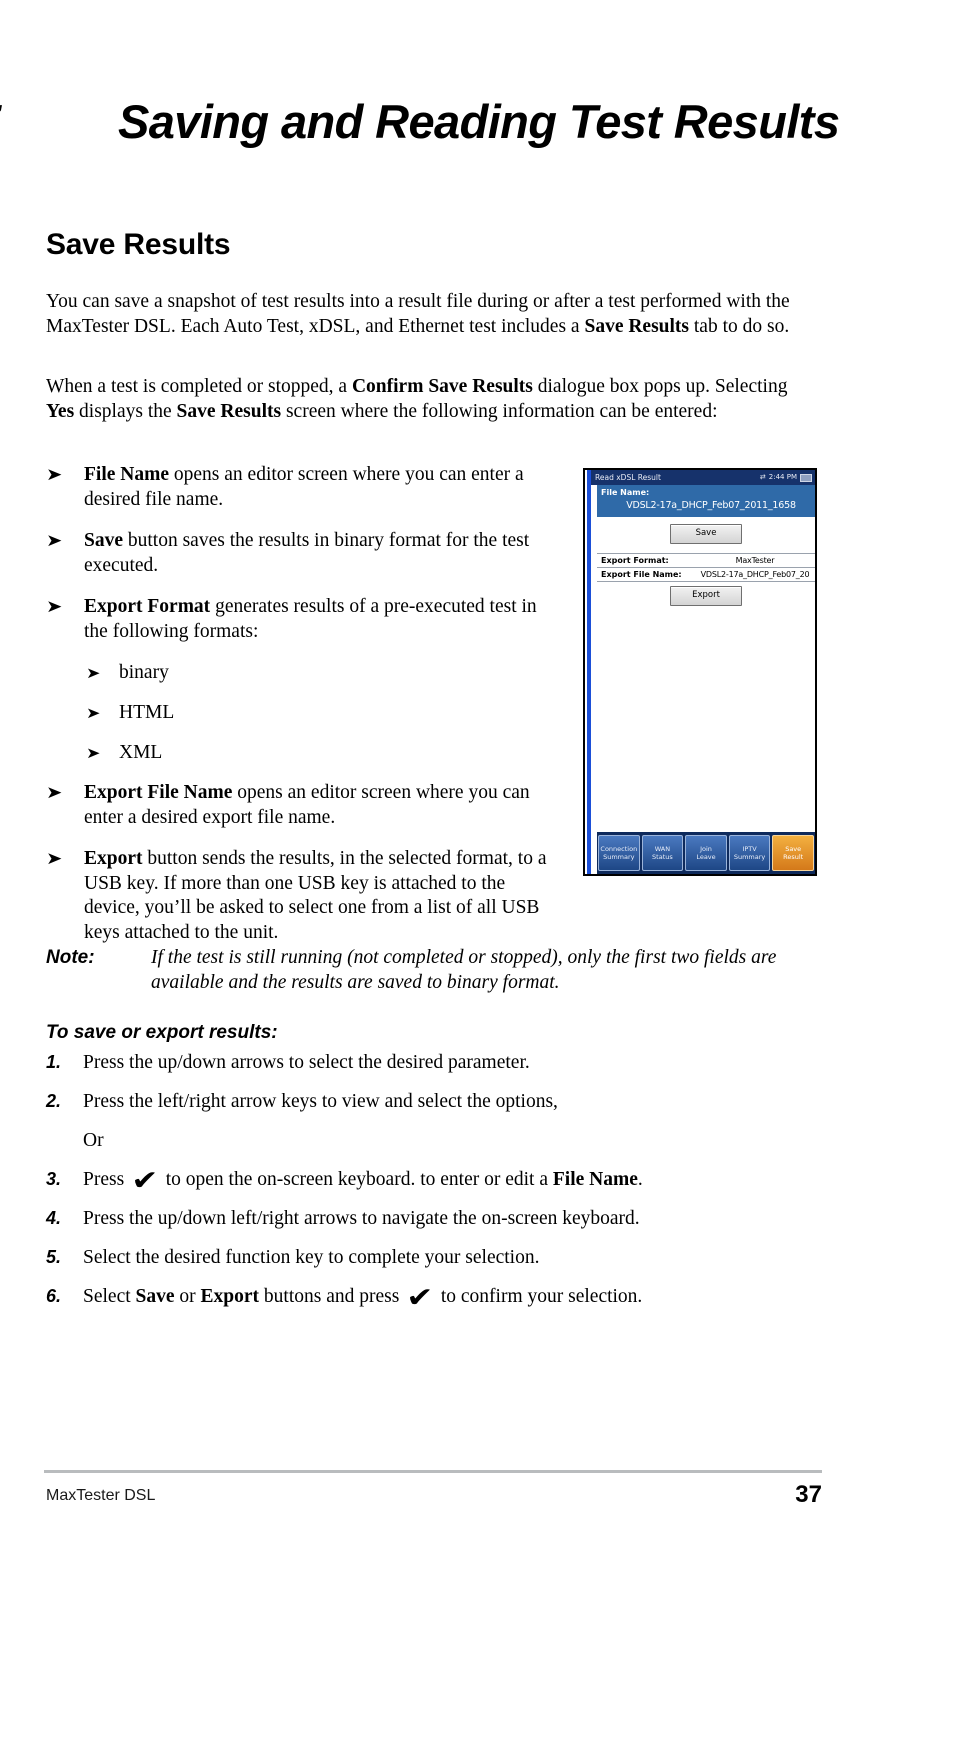  I want to click on battery-icon, so click(806, 477).